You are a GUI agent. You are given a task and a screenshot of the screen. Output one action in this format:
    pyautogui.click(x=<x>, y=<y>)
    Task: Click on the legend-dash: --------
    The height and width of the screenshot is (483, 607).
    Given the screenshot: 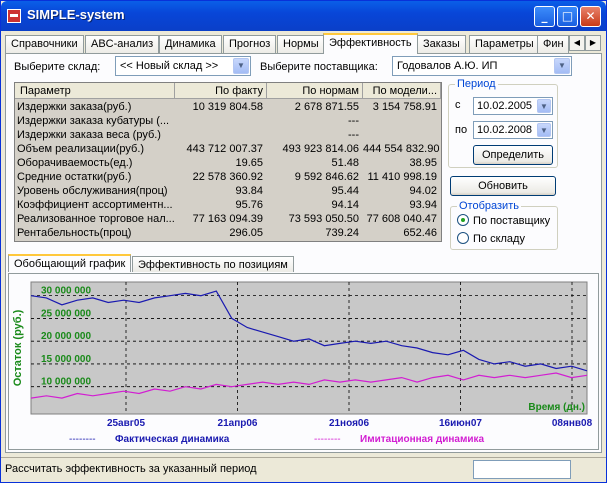 What is the action you would take?
    pyautogui.click(x=82, y=439)
    